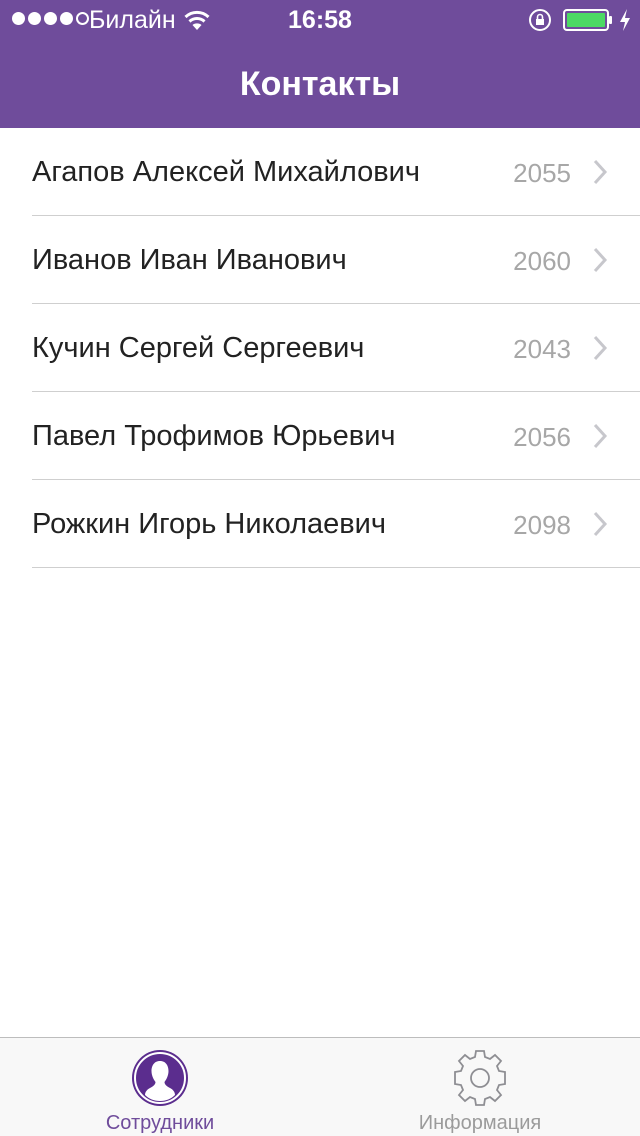 This screenshot has height=1136, width=640. I want to click on contact-extension: 2098, so click(542, 525).